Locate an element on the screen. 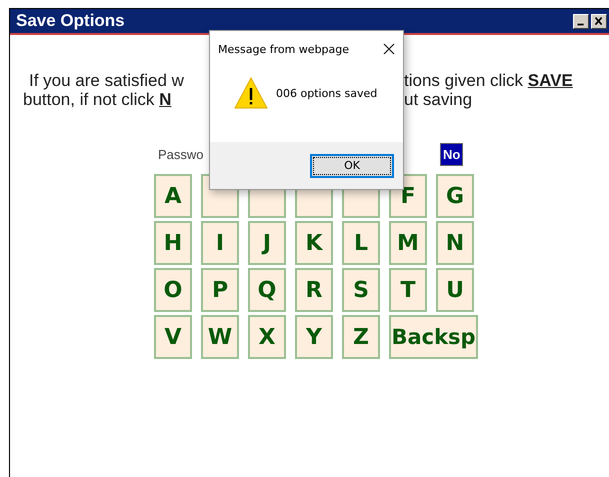  letter-key: J is located at coordinates (267, 243).